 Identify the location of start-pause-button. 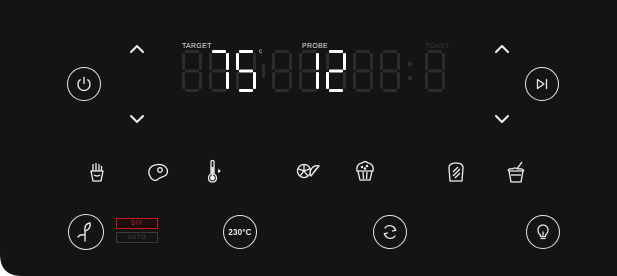
(542, 84).